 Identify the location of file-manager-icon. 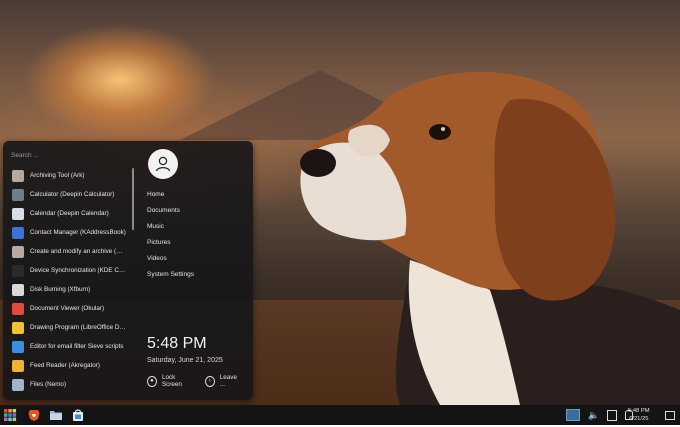
(56, 415).